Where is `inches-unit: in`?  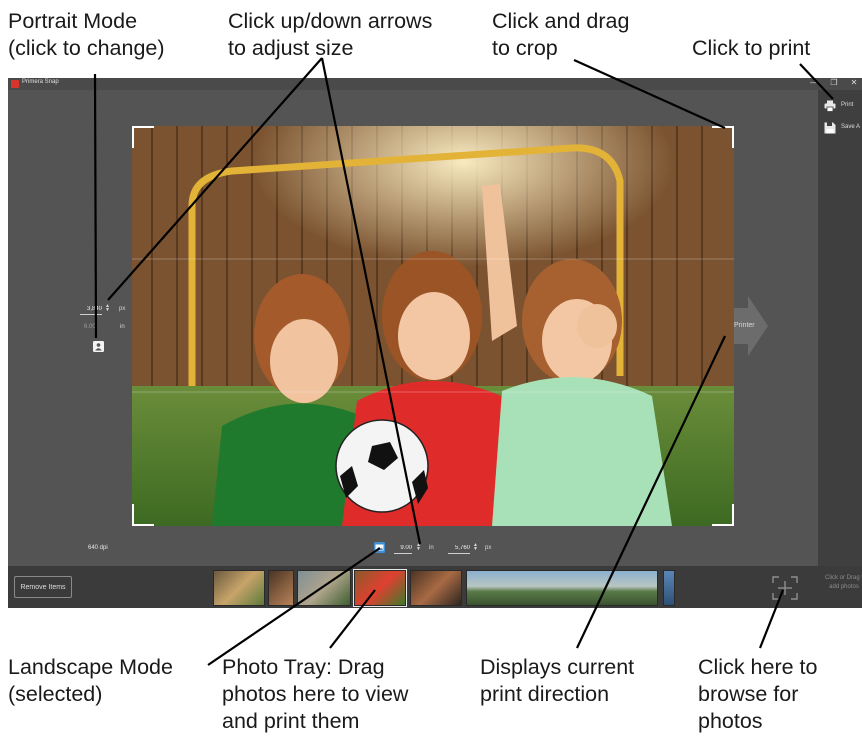
inches-unit: in is located at coordinates (431, 548).